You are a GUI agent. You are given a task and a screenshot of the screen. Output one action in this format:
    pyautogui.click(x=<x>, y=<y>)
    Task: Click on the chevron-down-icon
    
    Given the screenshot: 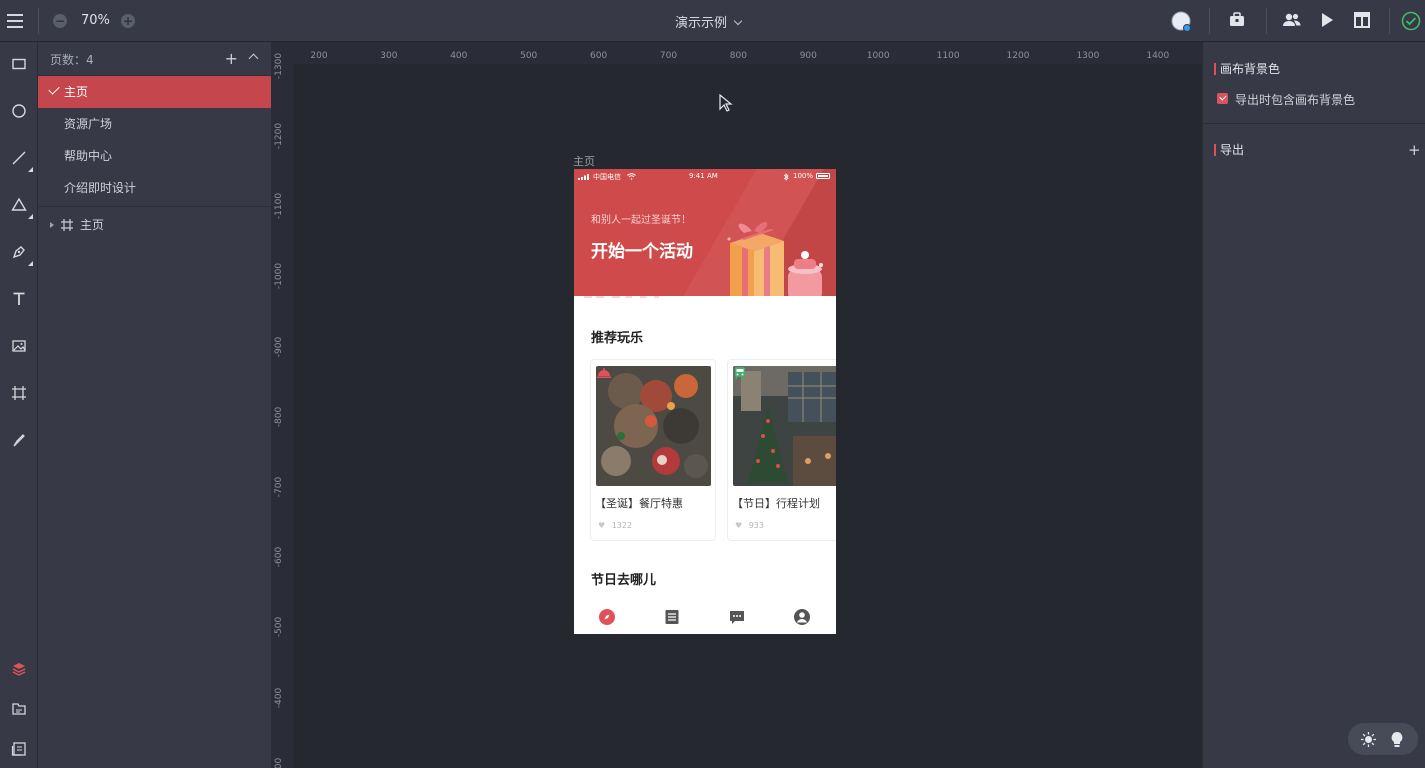 What is the action you would take?
    pyautogui.click(x=738, y=21)
    